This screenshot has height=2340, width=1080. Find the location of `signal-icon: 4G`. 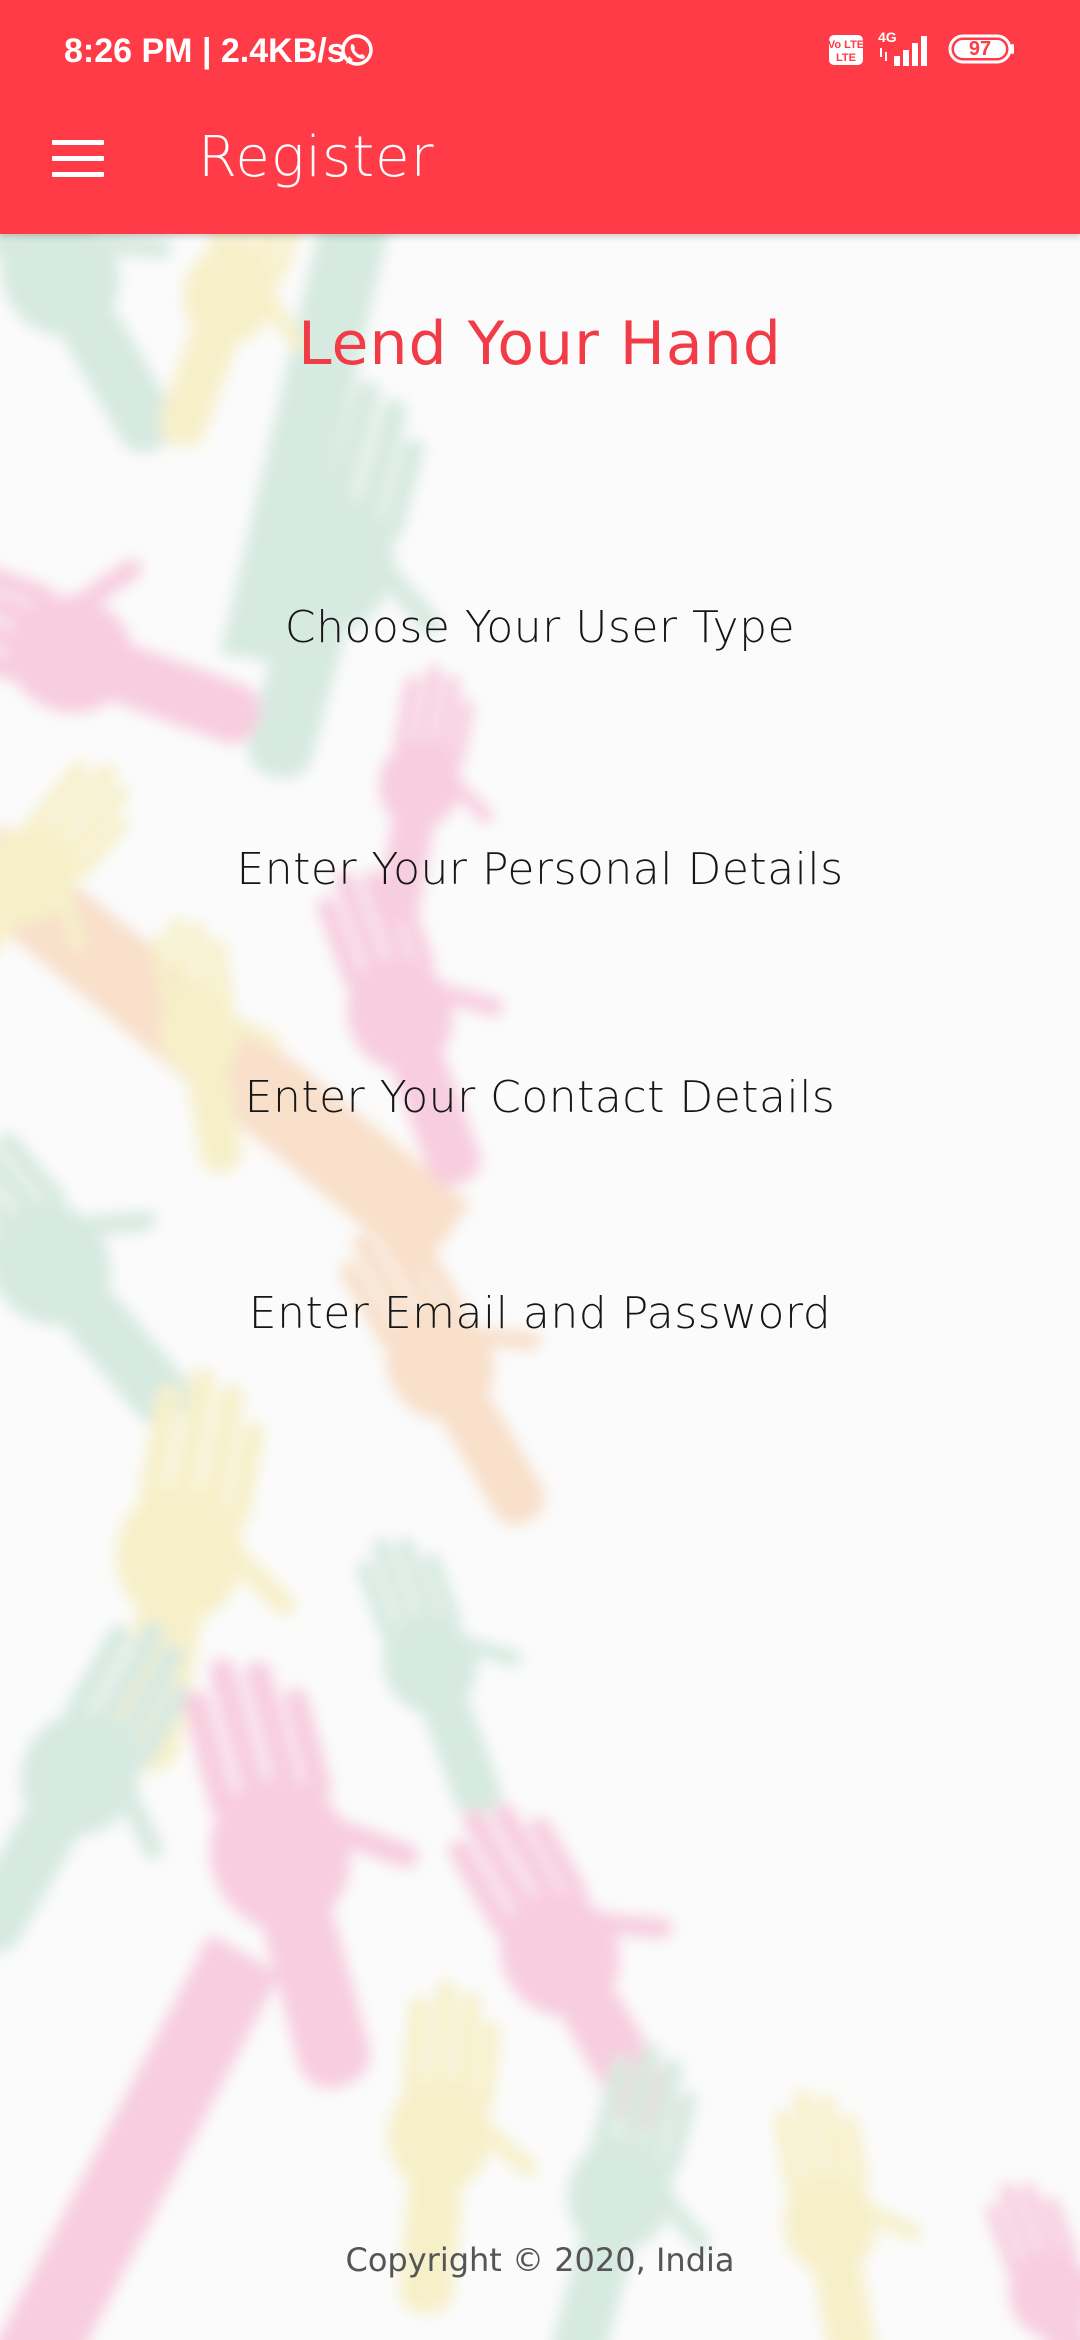

signal-icon: 4G is located at coordinates (902, 47).